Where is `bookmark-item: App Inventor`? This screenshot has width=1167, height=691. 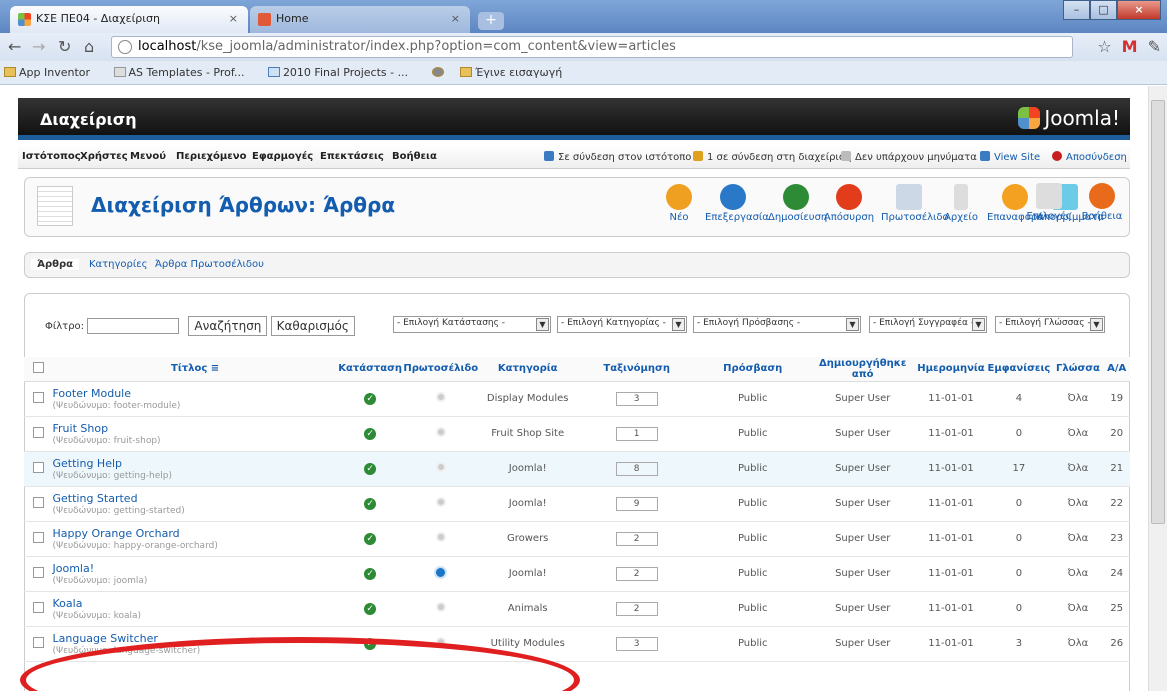
bookmark-item: App Inventor is located at coordinates (52, 72).